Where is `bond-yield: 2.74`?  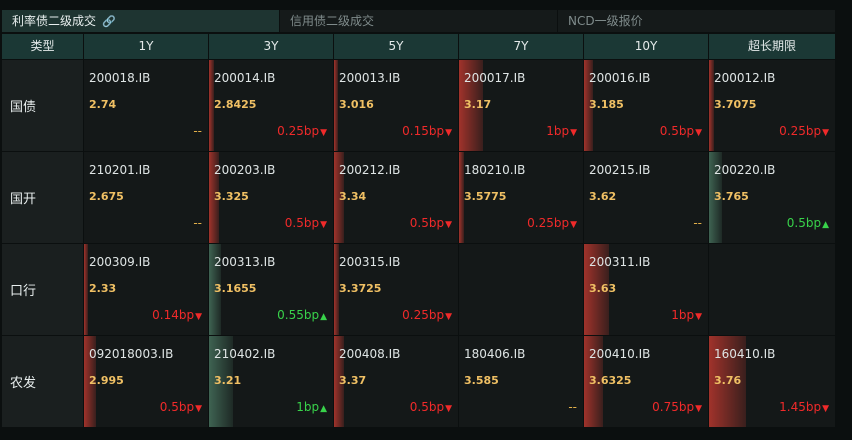 bond-yield: 2.74 is located at coordinates (103, 104).